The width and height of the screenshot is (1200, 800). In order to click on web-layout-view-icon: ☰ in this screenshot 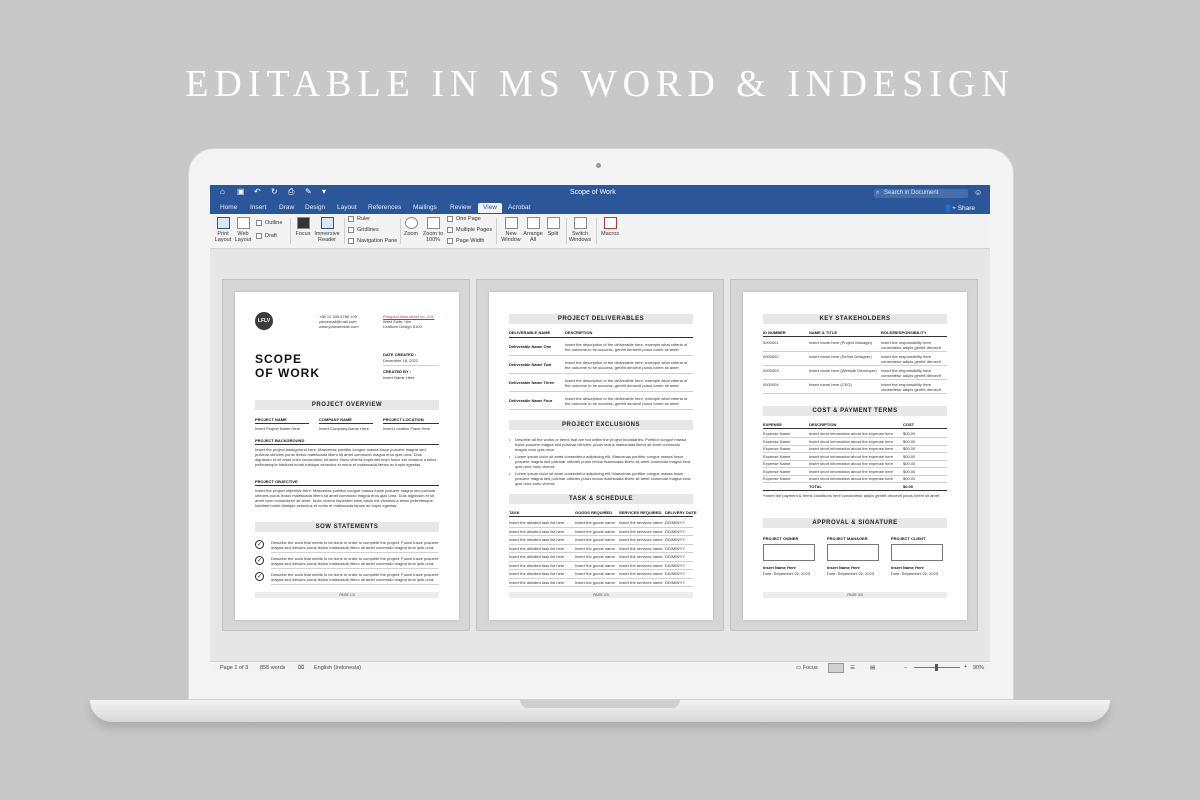, I will do `click(852, 668)`.